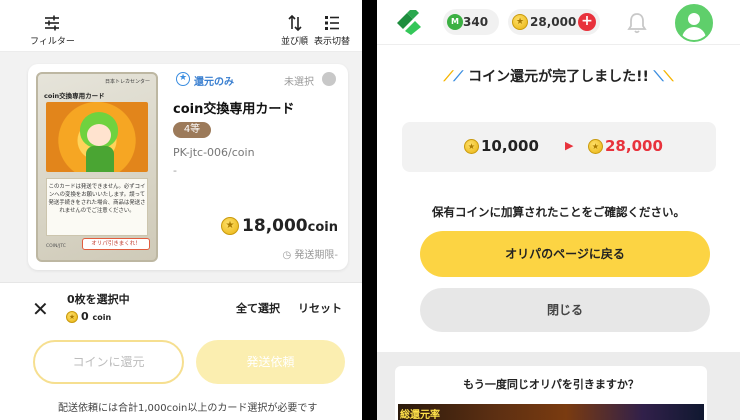 Image resolution: width=740 pixels, height=420 pixels. I want to click on select-all-button: 全て選択, so click(258, 308).